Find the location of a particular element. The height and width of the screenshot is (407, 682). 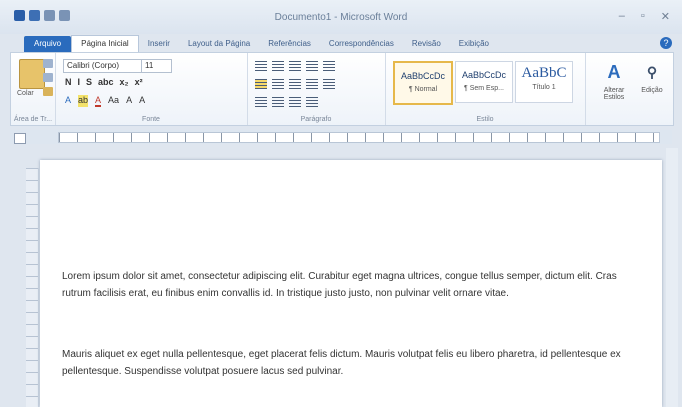

sort-icon is located at coordinates (295, 102).